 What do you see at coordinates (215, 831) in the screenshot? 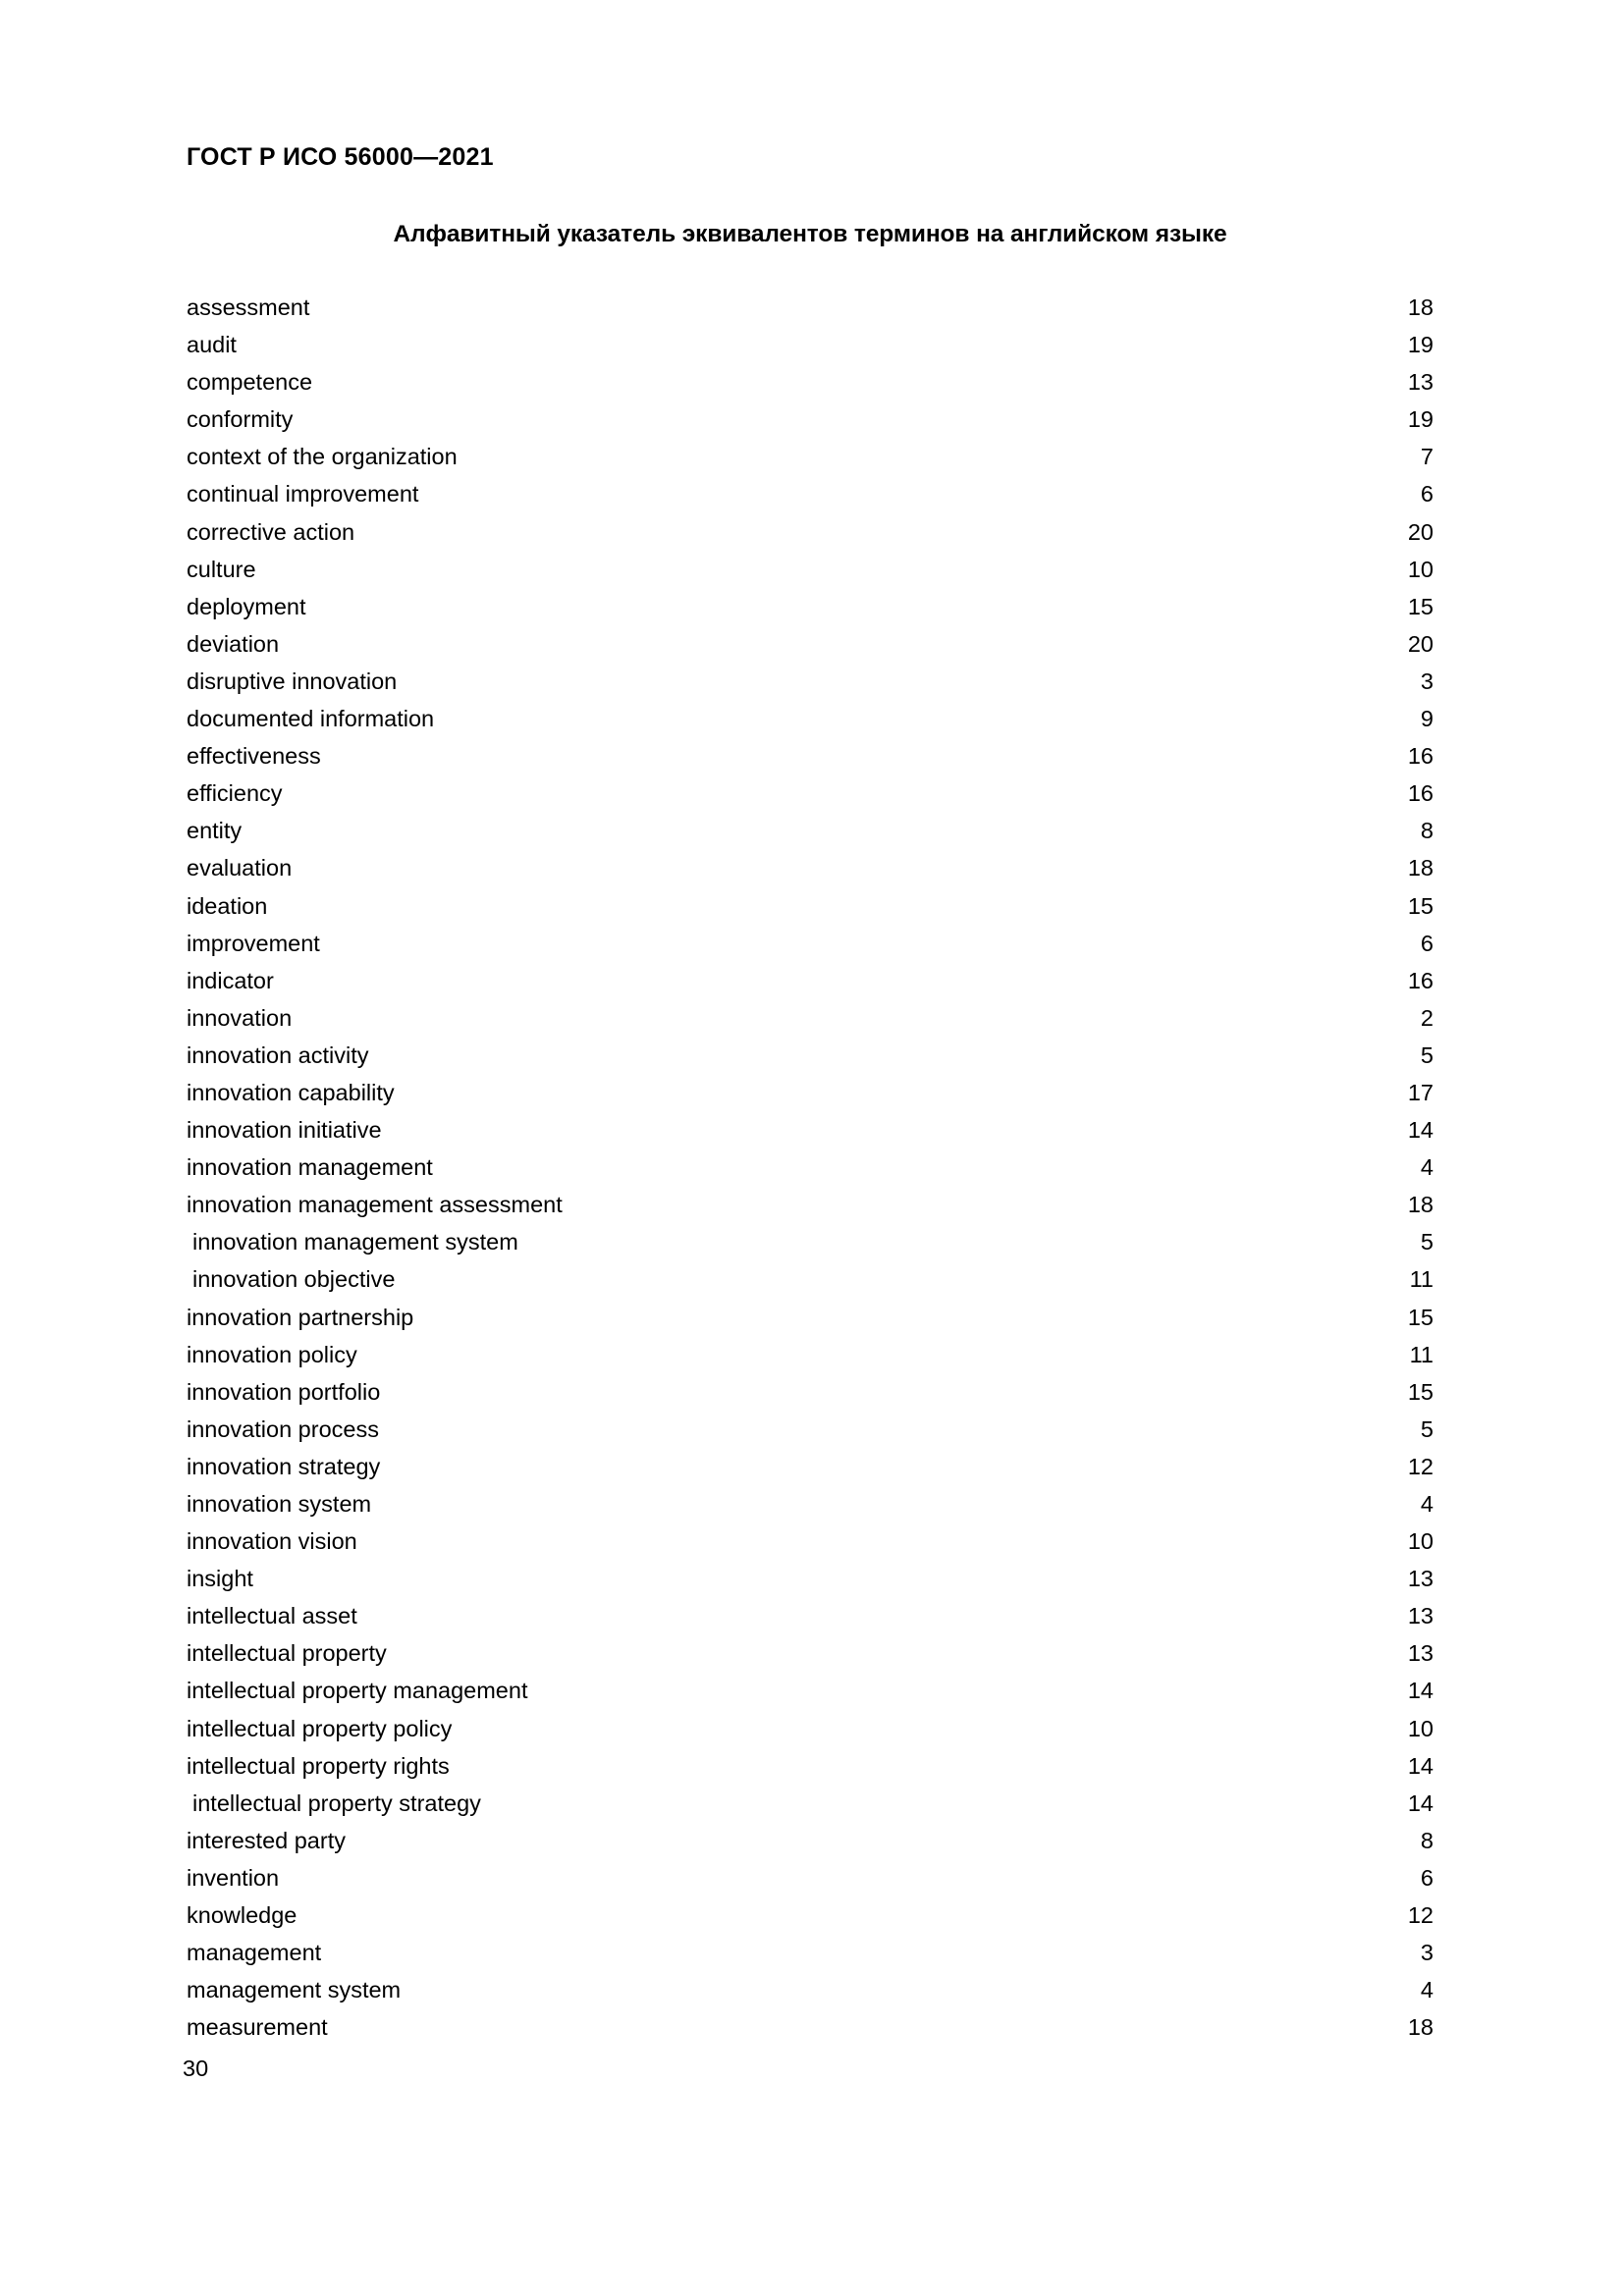
I see `index-entry-term: entity` at bounding box center [215, 831].